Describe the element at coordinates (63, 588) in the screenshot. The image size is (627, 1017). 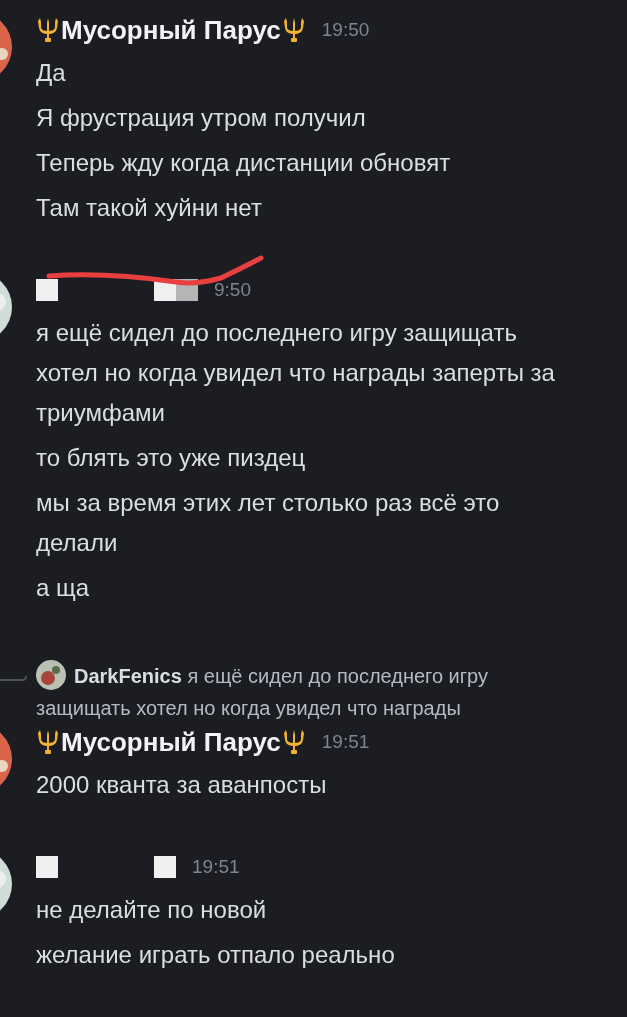
I see `message-text: а ща` at that location.